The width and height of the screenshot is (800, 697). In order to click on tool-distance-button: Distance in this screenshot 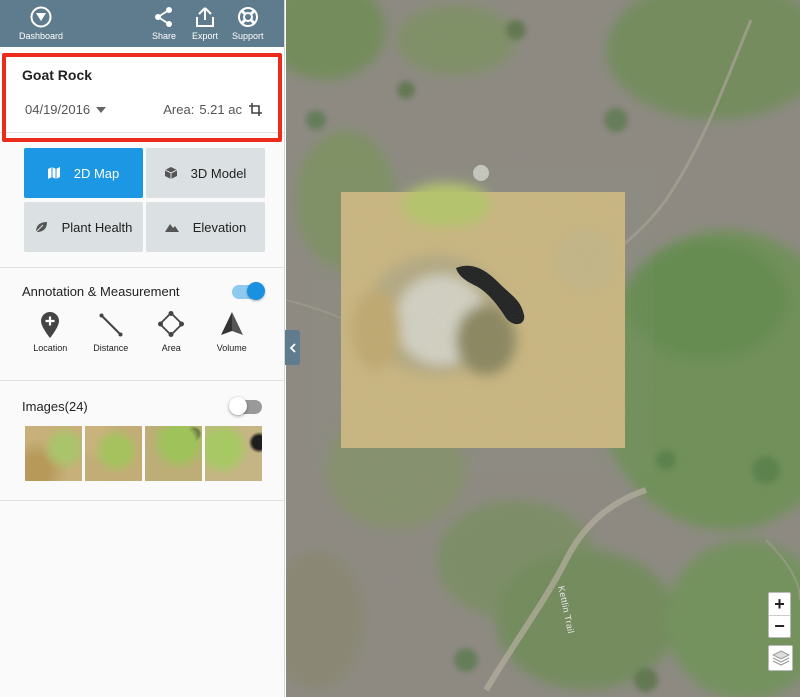, I will do `click(111, 332)`.